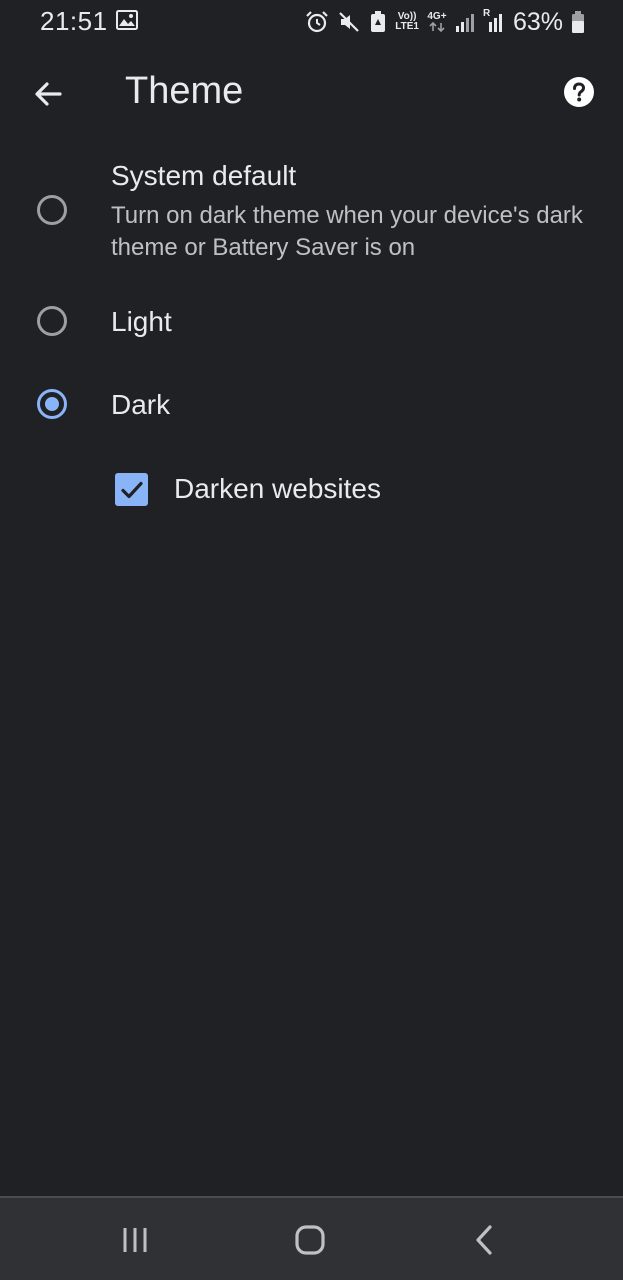 This screenshot has height=1280, width=623. I want to click on page-title: Theme, so click(184, 91).